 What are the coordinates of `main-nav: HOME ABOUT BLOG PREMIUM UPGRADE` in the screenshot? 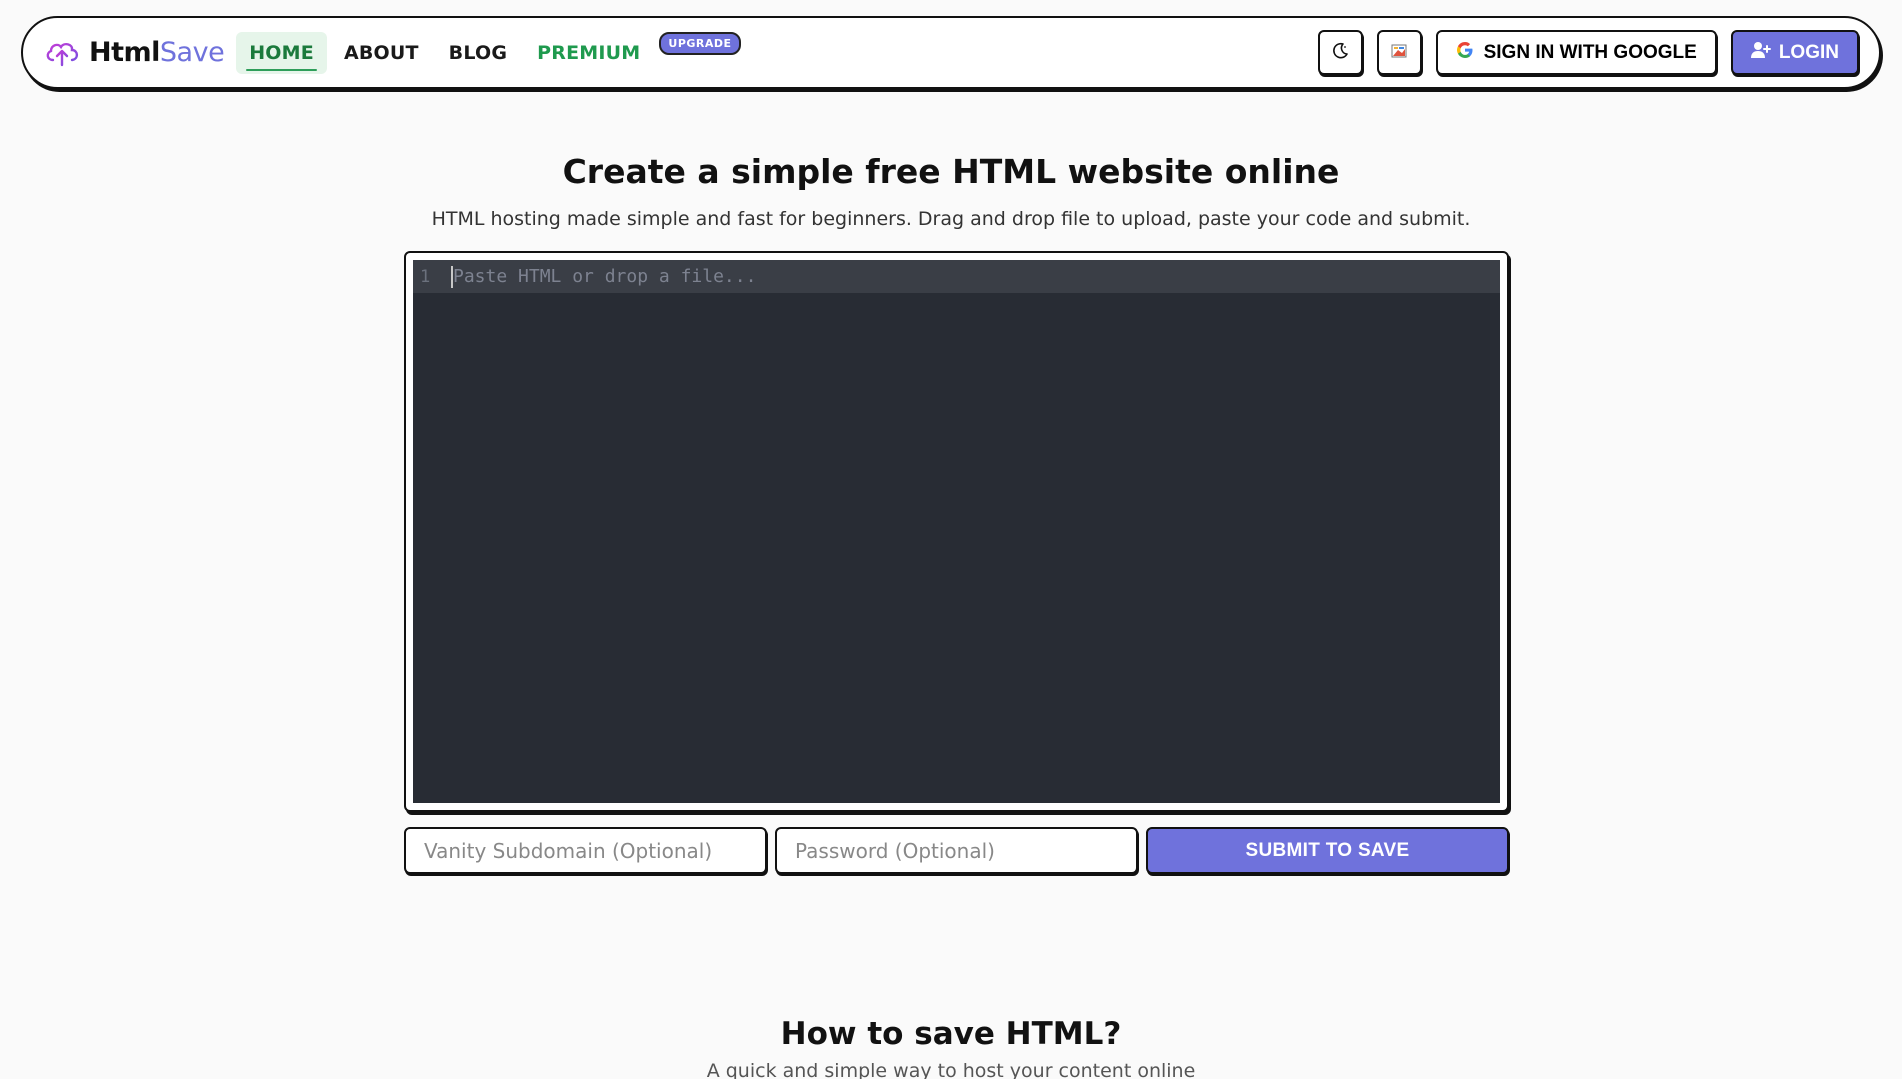 It's located at (488, 52).